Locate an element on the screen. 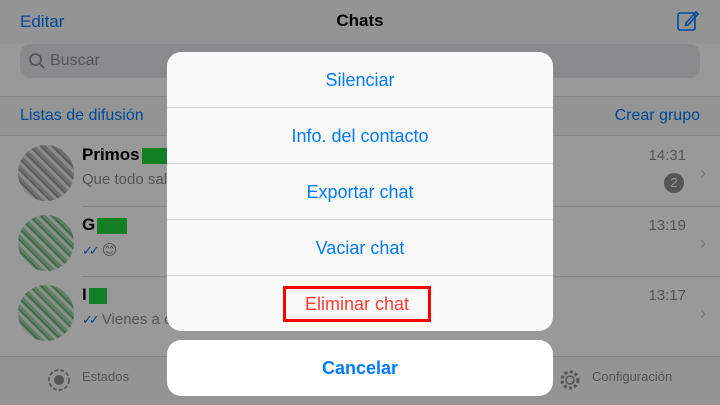 The width and height of the screenshot is (720, 405). clear-chat-button: Vaciar chat is located at coordinates (360, 248).